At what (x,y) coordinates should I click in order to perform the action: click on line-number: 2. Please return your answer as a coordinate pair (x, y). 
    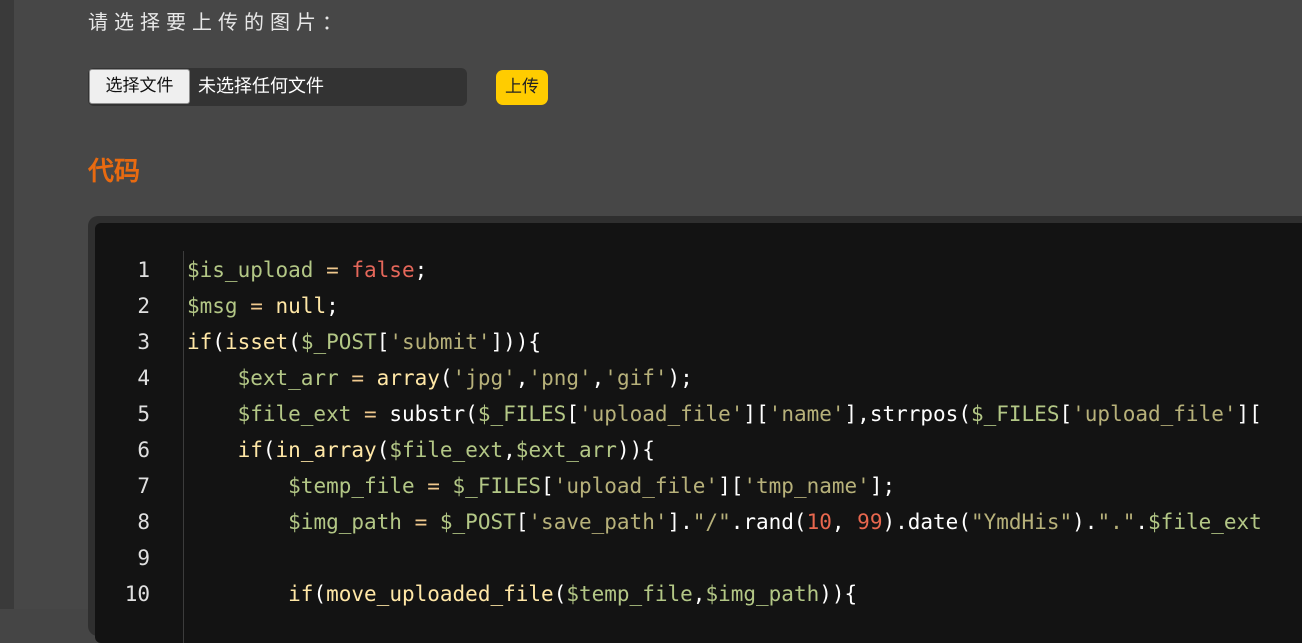
    Looking at the image, I should click on (143, 306).